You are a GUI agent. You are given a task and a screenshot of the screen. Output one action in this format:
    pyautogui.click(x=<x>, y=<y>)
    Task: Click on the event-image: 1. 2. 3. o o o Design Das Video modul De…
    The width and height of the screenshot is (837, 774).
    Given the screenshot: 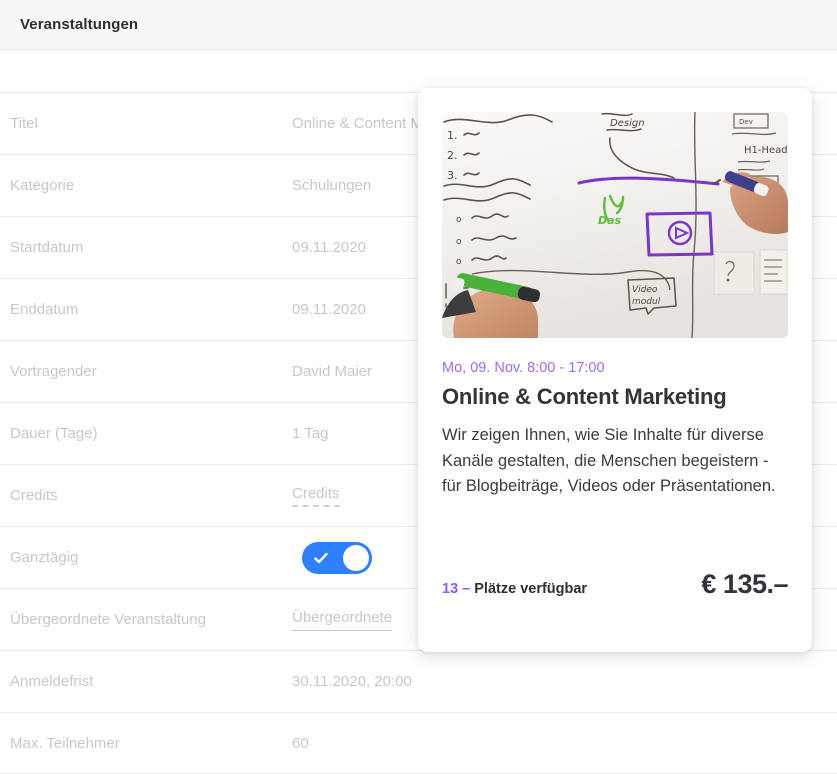 What is the action you would take?
    pyautogui.click(x=615, y=225)
    